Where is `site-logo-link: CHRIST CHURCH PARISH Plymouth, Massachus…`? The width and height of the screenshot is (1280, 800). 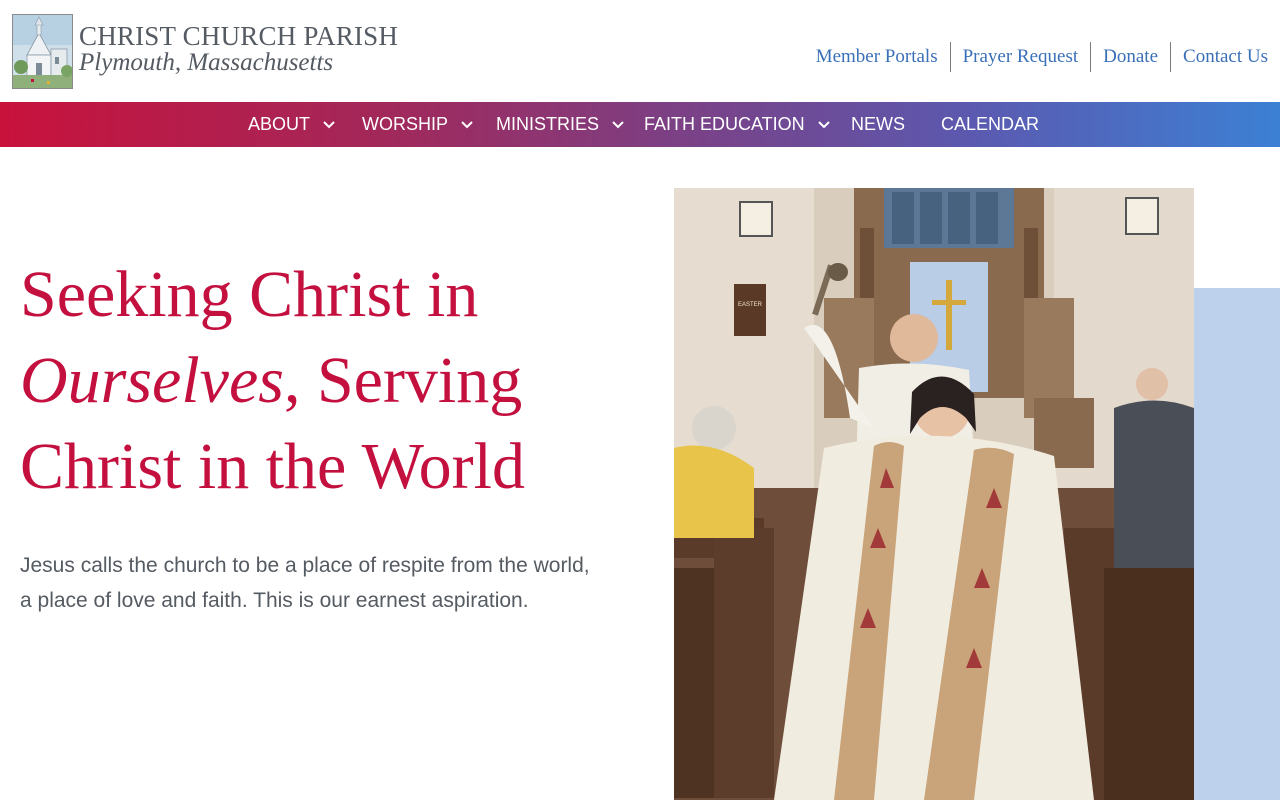 site-logo-link: CHRIST CHURCH PARISH Plymouth, Massachus… is located at coordinates (205, 51).